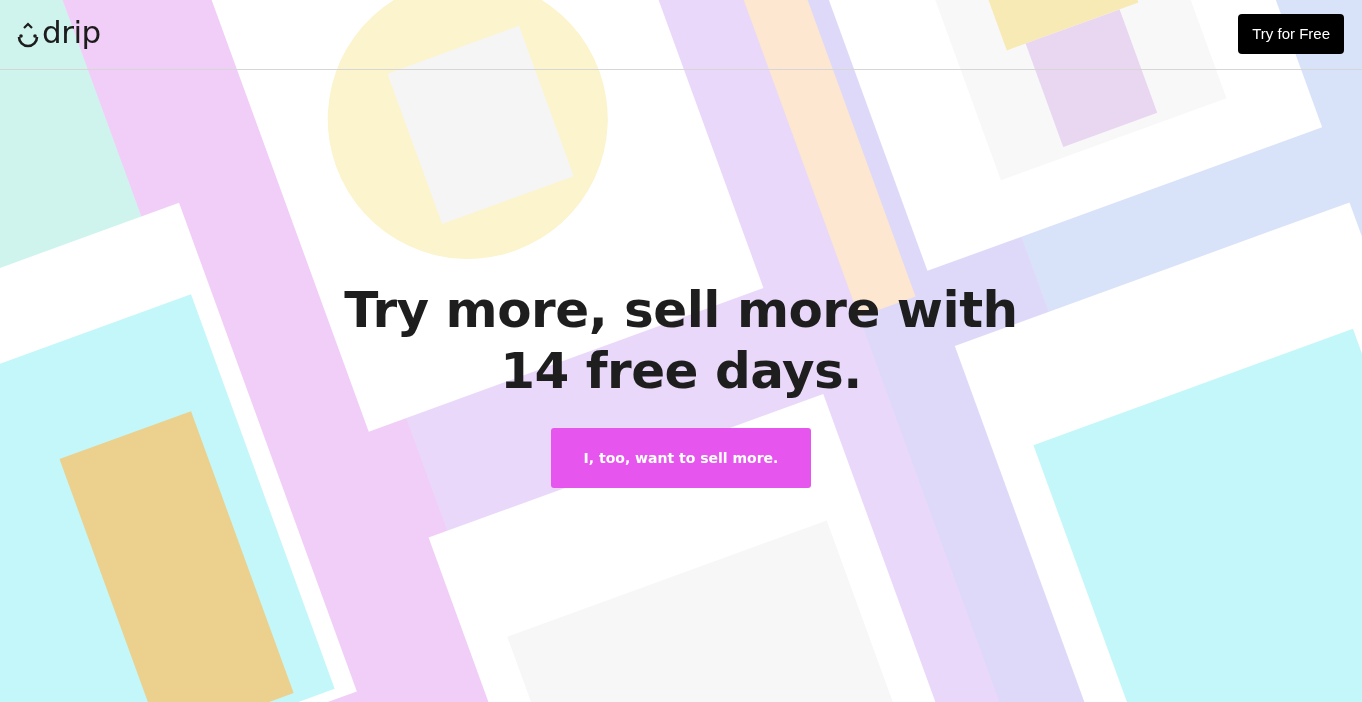 Image resolution: width=1362 pixels, height=702 pixels. Describe the element at coordinates (71, 34) in the screenshot. I see `logo-text: drip` at that location.